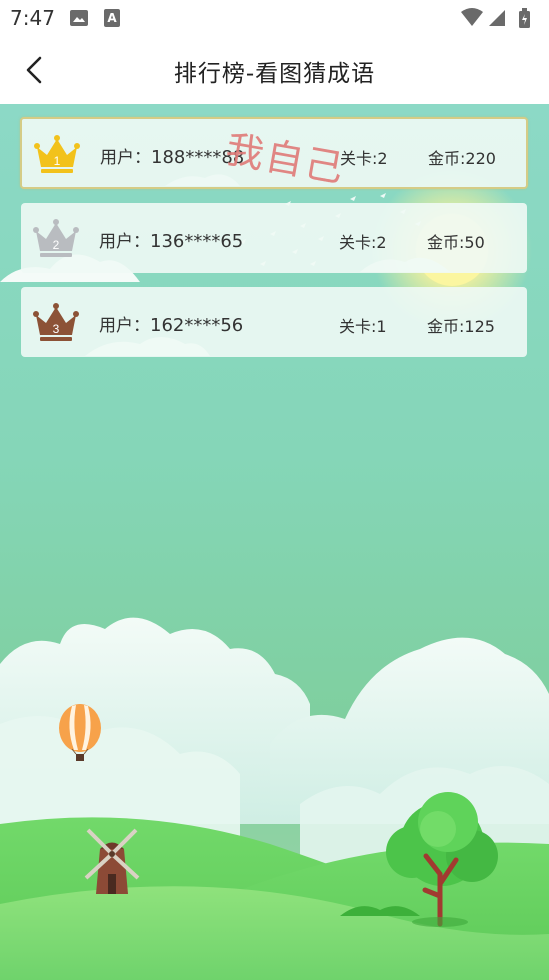 The height and width of the screenshot is (980, 549). What do you see at coordinates (32, 18) in the screenshot?
I see `status-time: 7:47` at bounding box center [32, 18].